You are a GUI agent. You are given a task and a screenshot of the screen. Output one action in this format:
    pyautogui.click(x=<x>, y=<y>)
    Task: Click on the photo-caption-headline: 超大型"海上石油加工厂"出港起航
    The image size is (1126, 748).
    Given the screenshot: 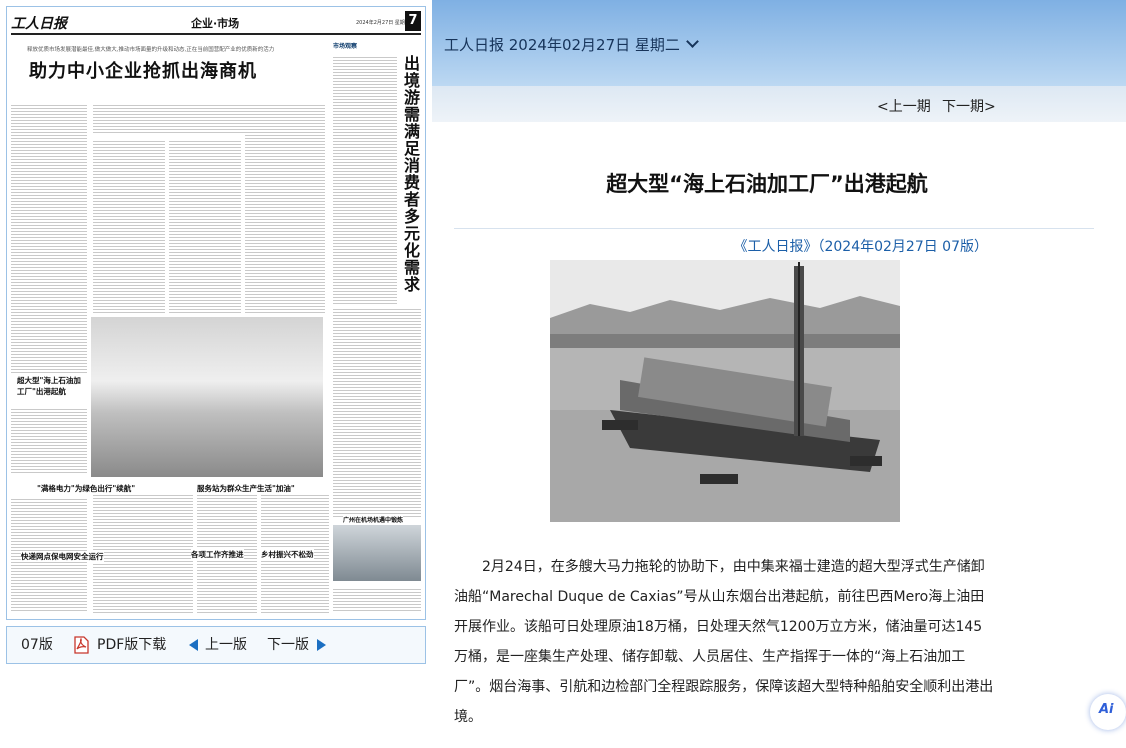 What is the action you would take?
    pyautogui.click(x=52, y=386)
    